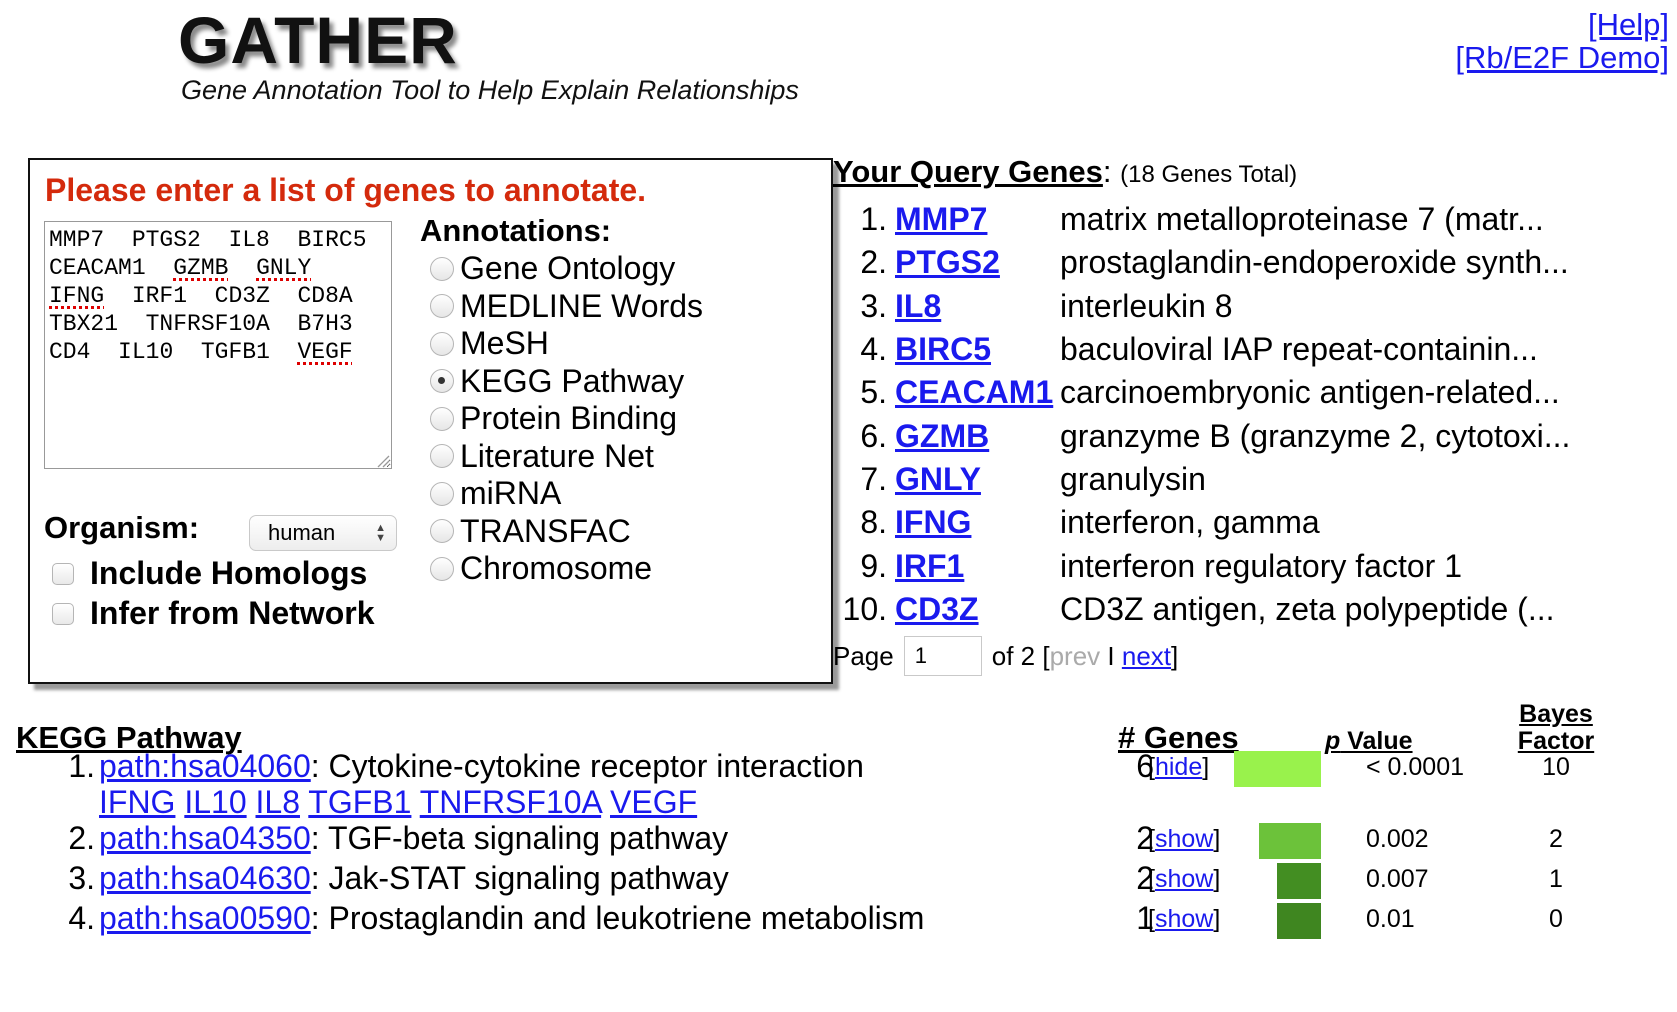  I want to click on pager-close-bracket: ], so click(1175, 655).